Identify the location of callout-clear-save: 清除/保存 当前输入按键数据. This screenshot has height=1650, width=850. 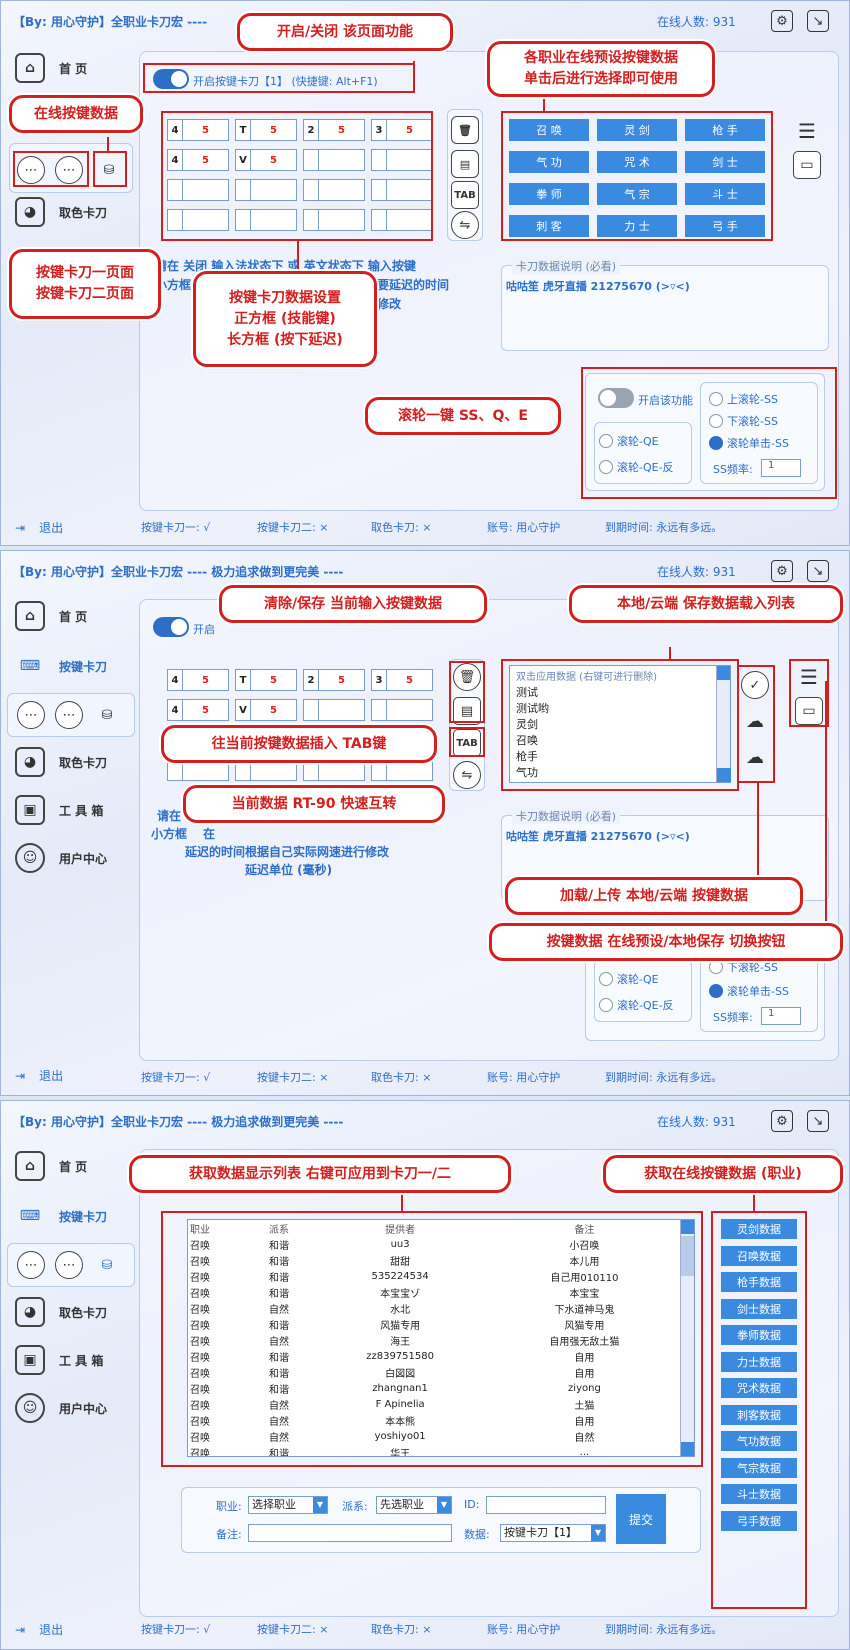
(353, 604).